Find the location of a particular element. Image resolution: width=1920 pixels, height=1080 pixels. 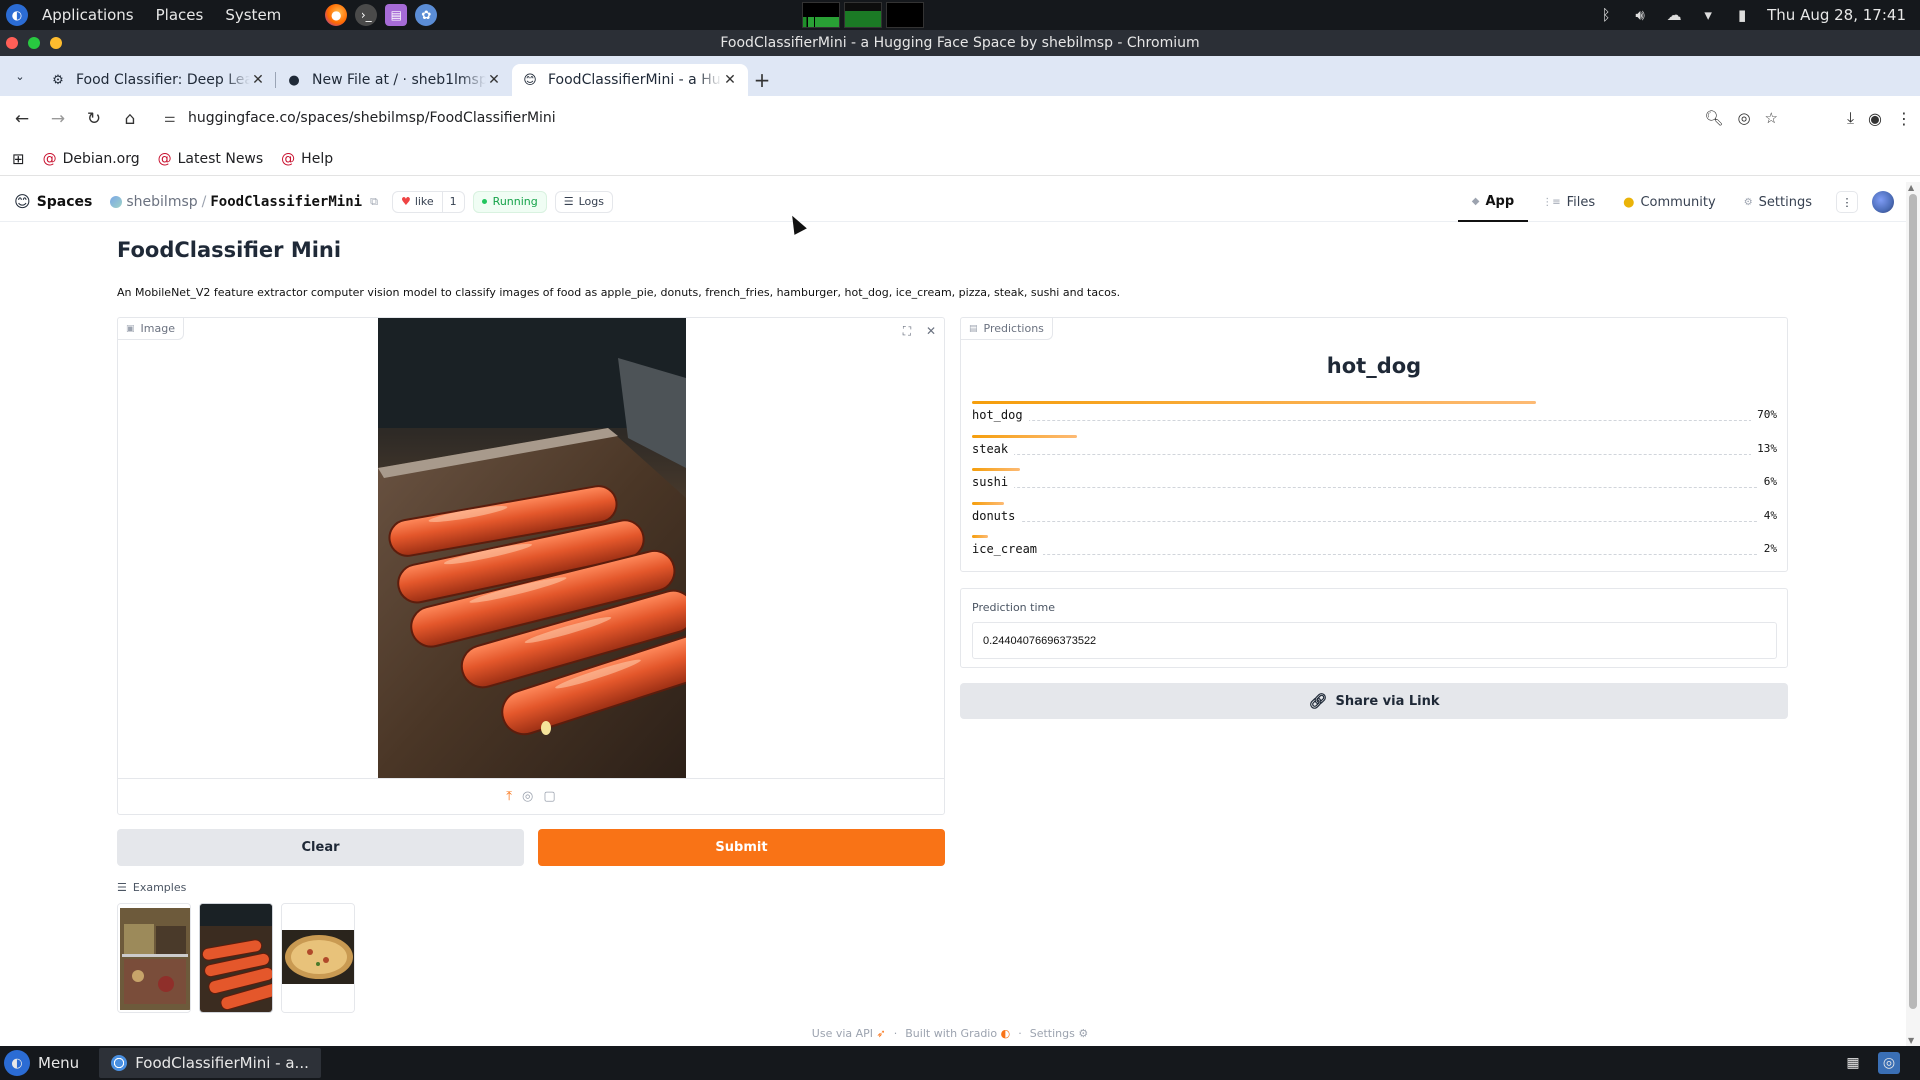

window-minimize-button is located at coordinates (56, 43).